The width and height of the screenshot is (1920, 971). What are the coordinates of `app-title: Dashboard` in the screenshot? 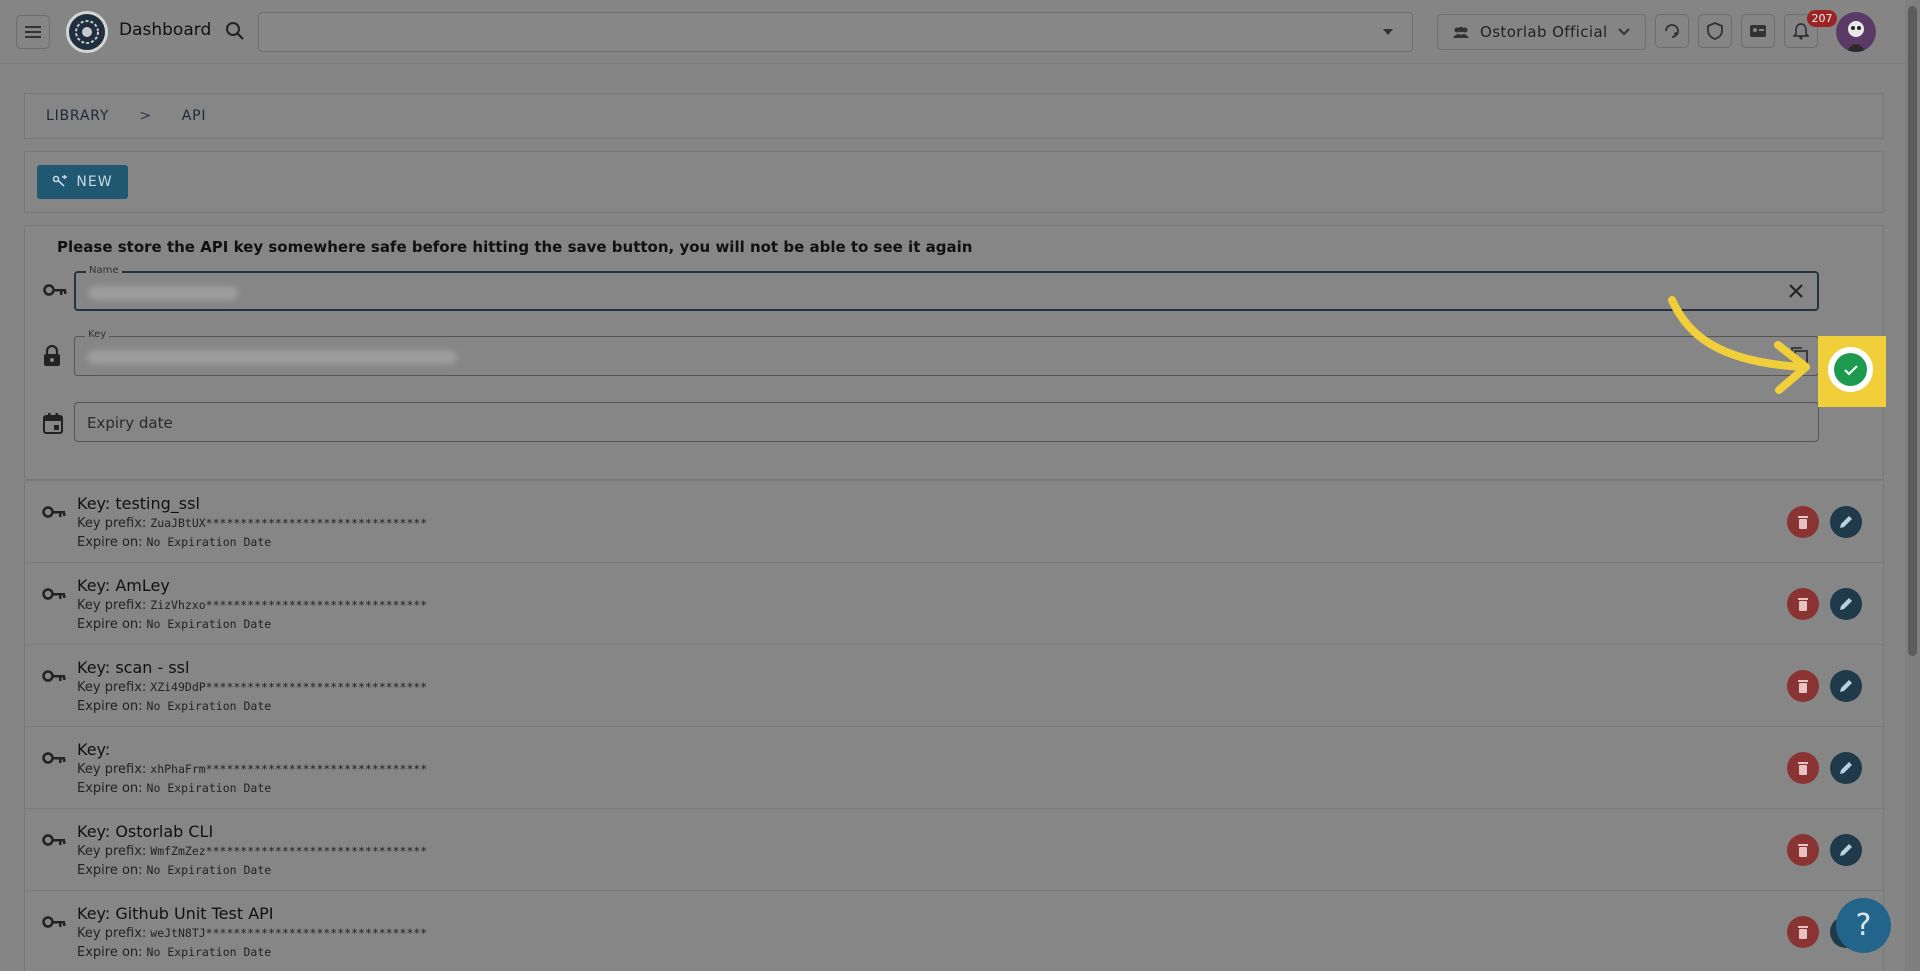 It's located at (165, 30).